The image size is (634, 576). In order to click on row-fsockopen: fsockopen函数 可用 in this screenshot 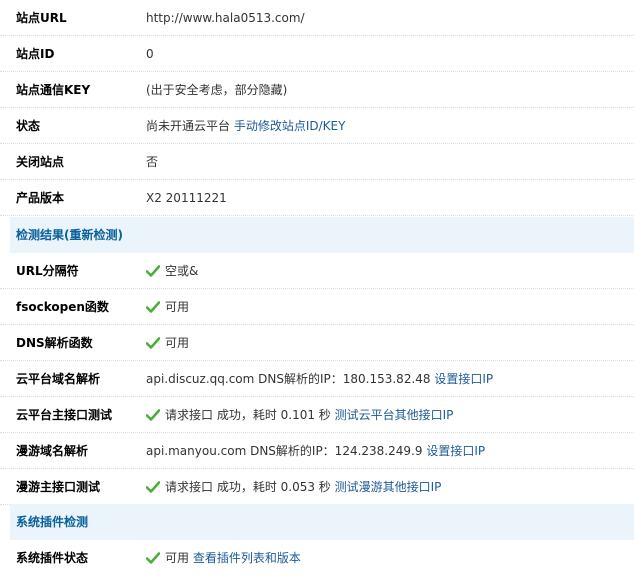, I will do `click(317, 307)`.